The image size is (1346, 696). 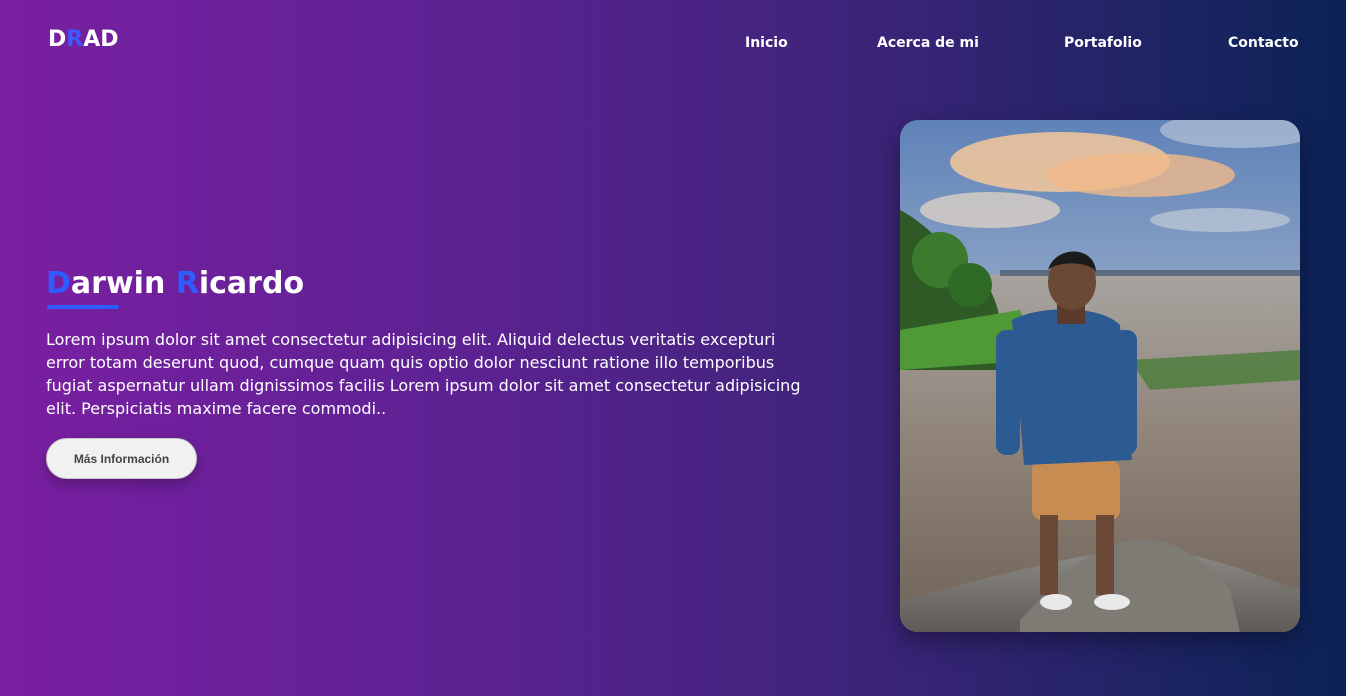 What do you see at coordinates (673, 45) in the screenshot?
I see `main-nav: Inicio Acerca de mi Portafolio Contacto` at bounding box center [673, 45].